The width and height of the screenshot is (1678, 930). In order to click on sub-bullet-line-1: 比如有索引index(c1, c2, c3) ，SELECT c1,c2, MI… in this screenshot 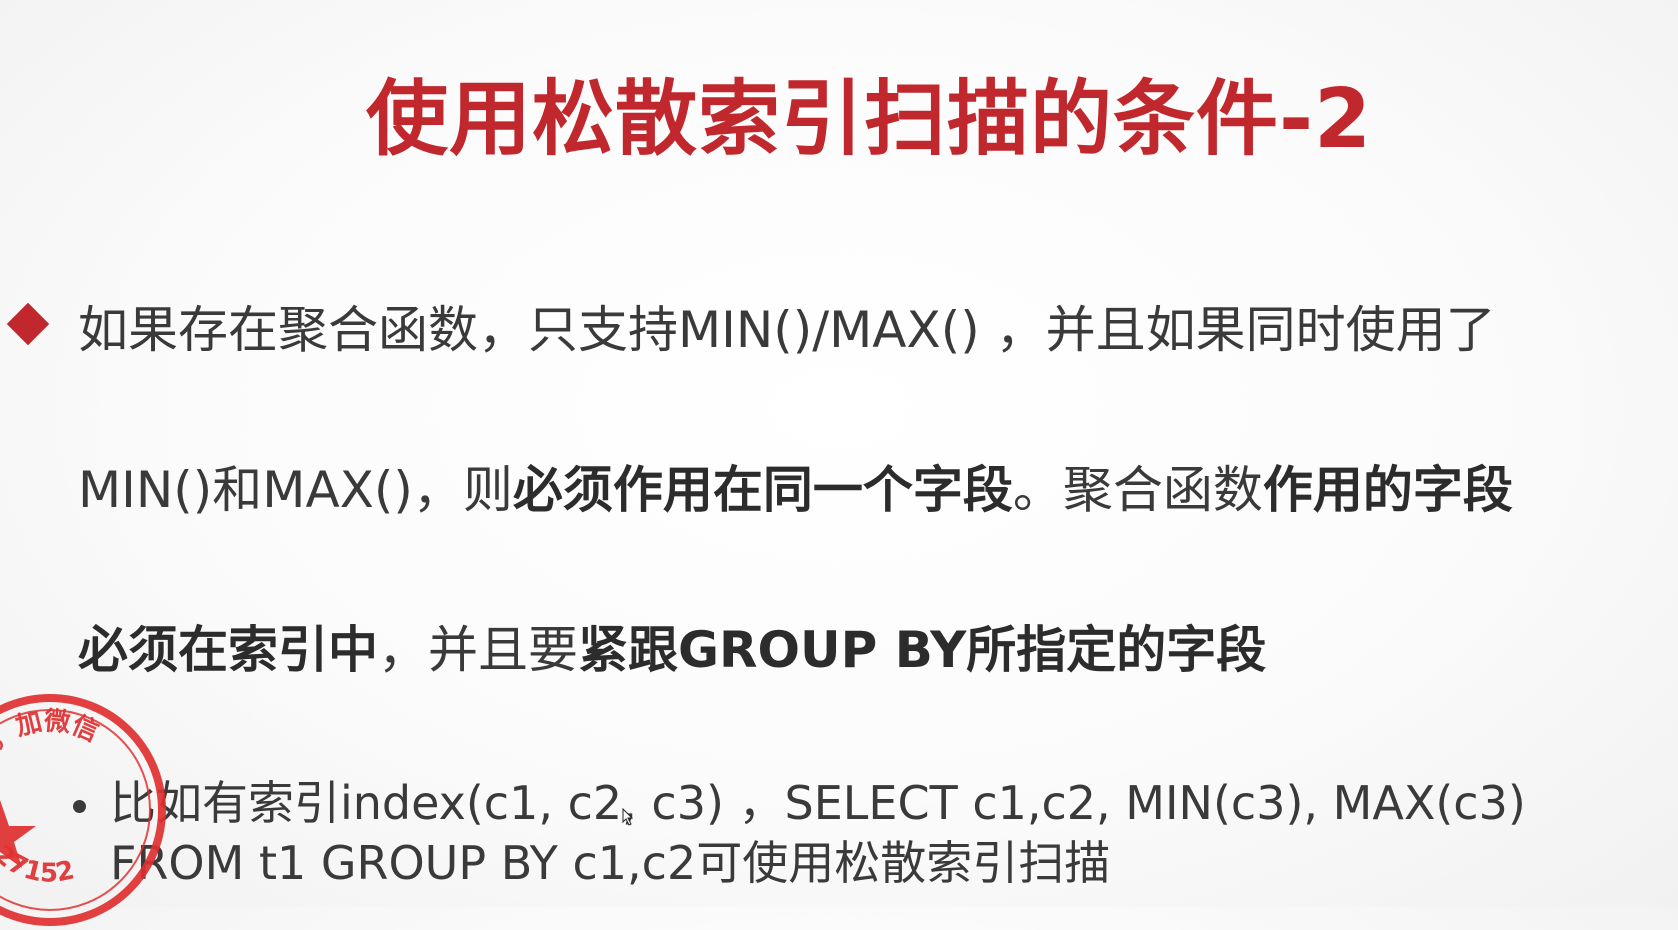, I will do `click(818, 803)`.